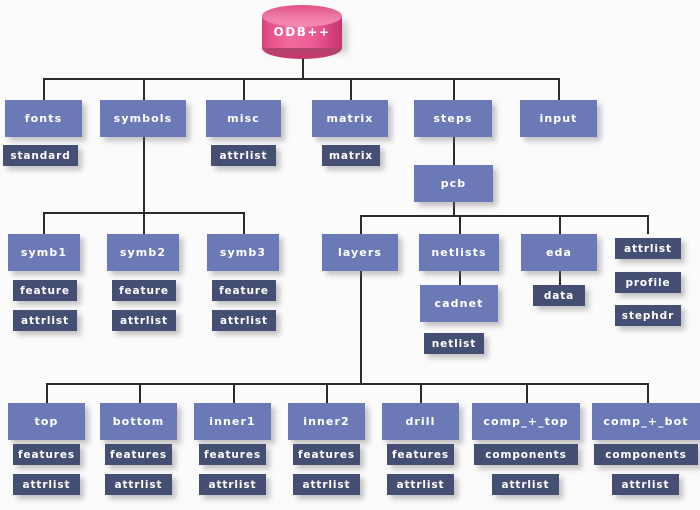 The width and height of the screenshot is (700, 510). I want to click on node-bottom-features: features, so click(138, 454).